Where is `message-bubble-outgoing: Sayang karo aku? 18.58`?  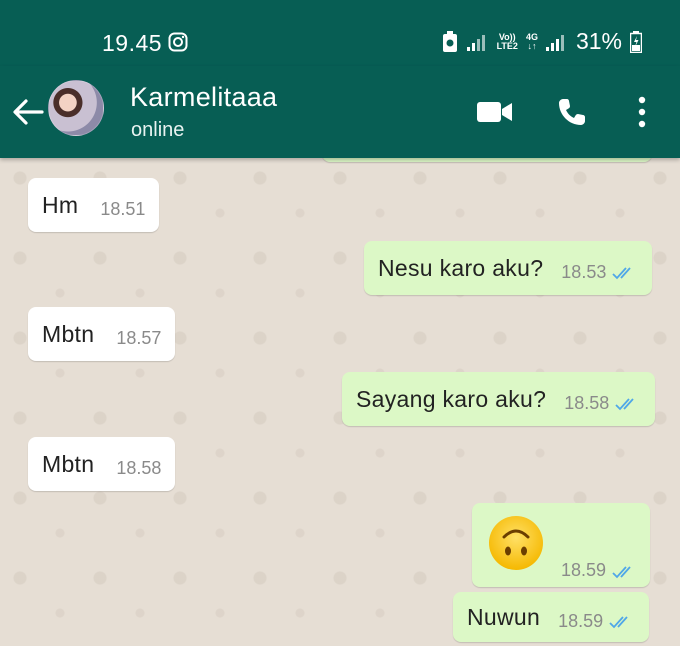
message-bubble-outgoing: Sayang karo aku? 18.58 is located at coordinates (499, 399).